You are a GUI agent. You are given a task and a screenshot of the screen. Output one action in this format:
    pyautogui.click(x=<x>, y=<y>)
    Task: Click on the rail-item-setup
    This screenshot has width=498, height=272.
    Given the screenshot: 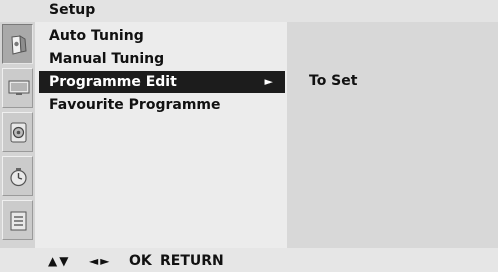 What is the action you would take?
    pyautogui.click(x=17, y=44)
    